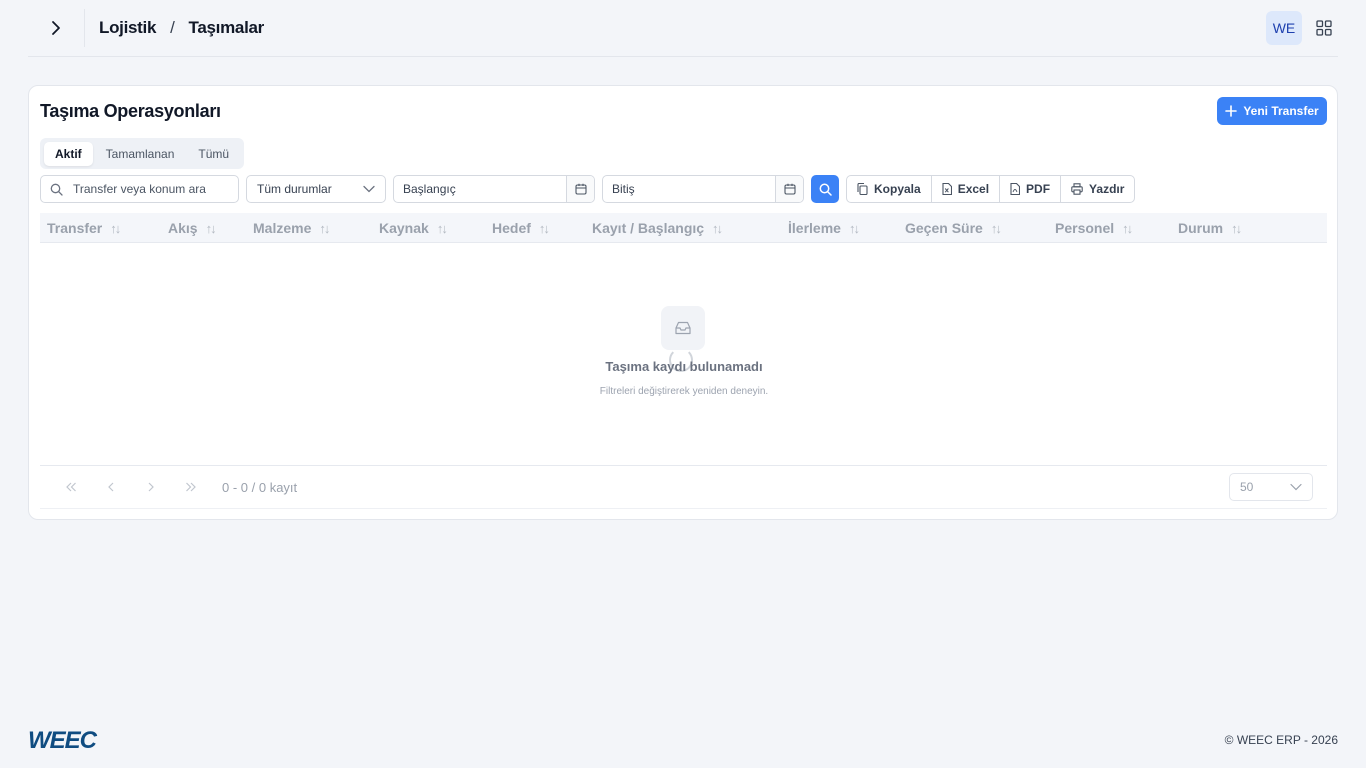 The image size is (1366, 768). Describe the element at coordinates (68, 153) in the screenshot. I see `tab-active: Aktif` at that location.